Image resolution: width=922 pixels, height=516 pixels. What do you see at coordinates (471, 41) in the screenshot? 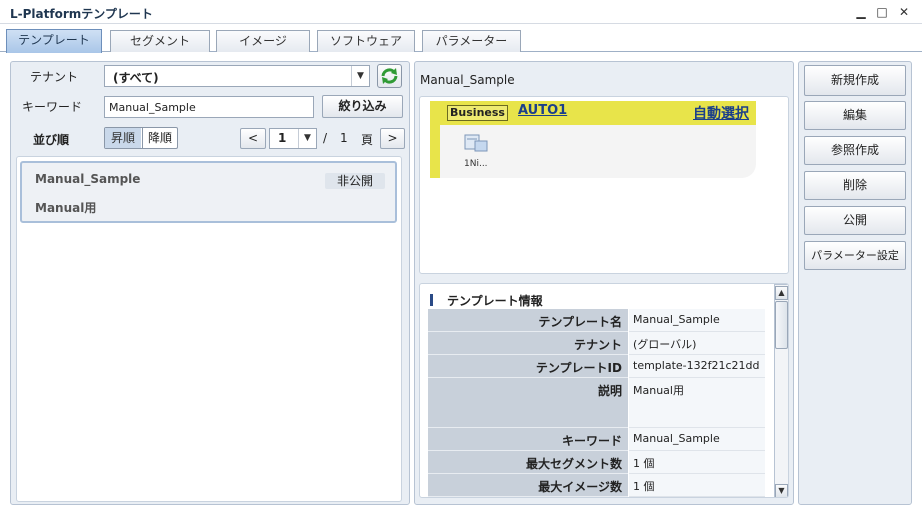
I see `tab-parameter: パラメーター` at bounding box center [471, 41].